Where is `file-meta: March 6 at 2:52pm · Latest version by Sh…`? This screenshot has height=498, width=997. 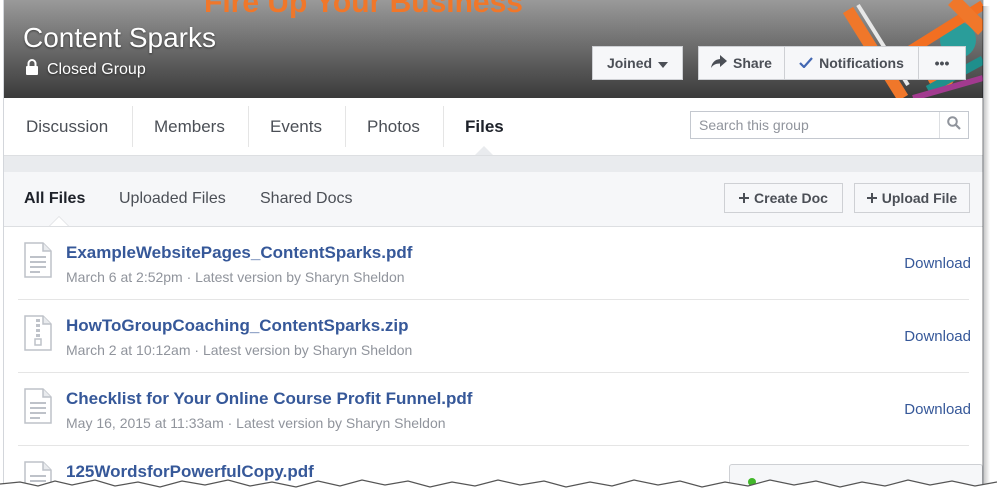 file-meta: March 6 at 2:52pm · Latest version by Sh… is located at coordinates (235, 277).